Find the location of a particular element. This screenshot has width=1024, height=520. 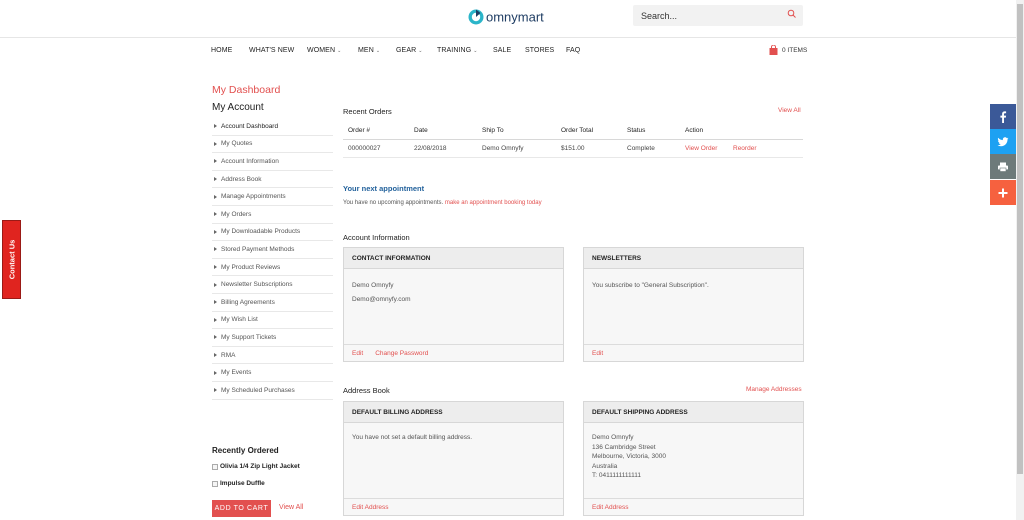

search-input is located at coordinates (708, 15).